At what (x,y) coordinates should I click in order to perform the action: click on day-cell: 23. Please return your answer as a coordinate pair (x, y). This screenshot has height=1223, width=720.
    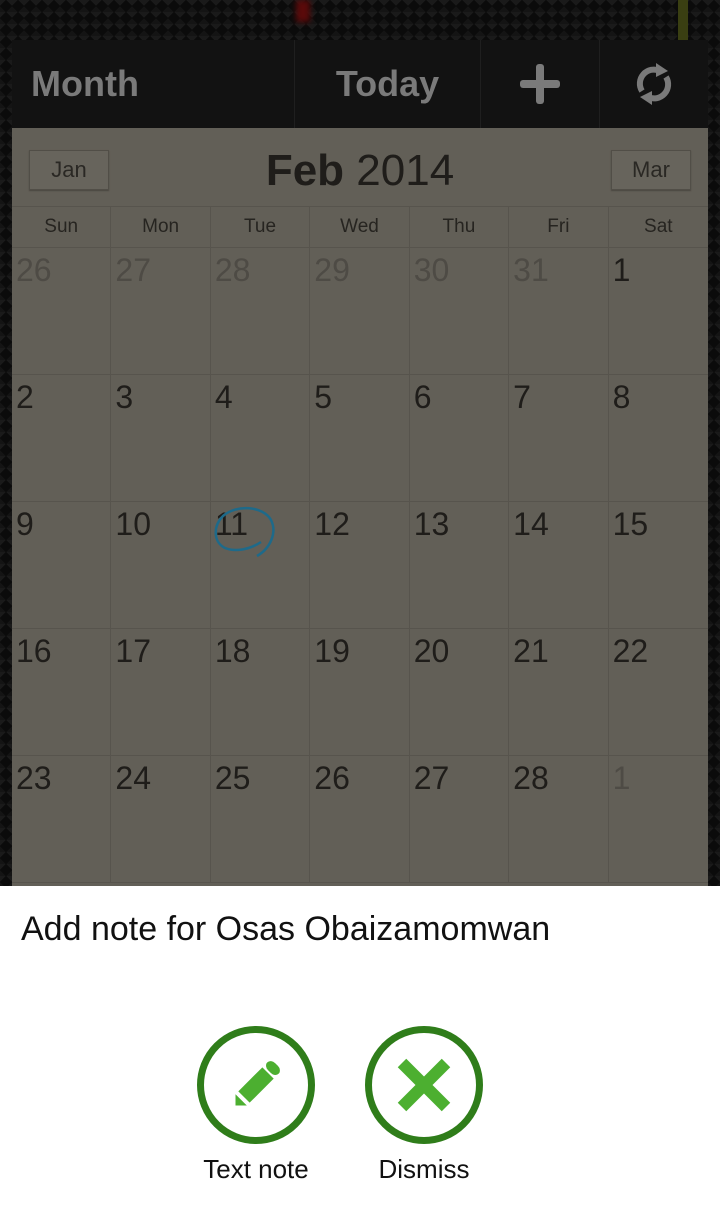
    Looking at the image, I should click on (62, 819).